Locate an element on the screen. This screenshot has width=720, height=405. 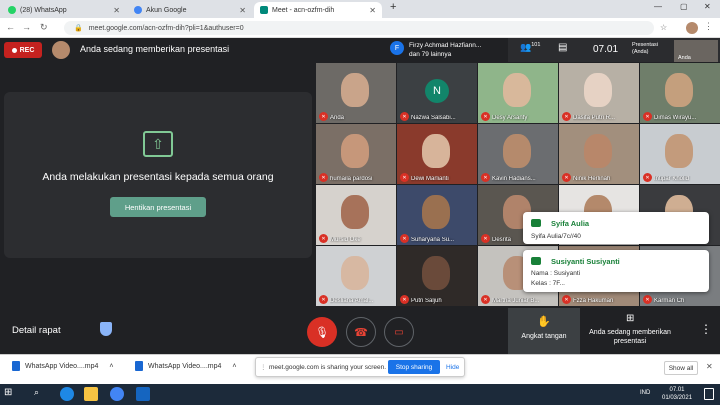
chat-icon: ▤ is located at coordinates (562, 47).